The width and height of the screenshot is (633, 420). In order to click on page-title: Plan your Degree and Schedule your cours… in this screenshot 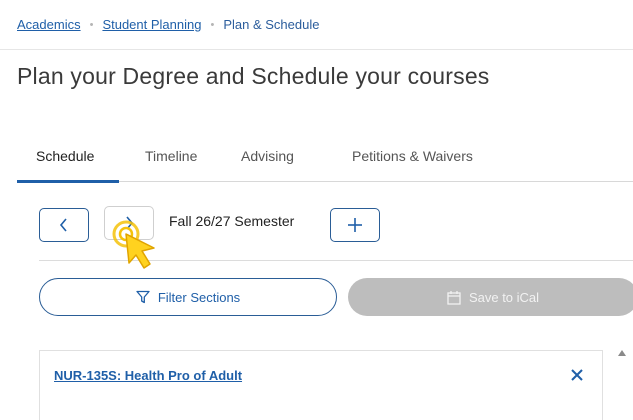, I will do `click(253, 76)`.